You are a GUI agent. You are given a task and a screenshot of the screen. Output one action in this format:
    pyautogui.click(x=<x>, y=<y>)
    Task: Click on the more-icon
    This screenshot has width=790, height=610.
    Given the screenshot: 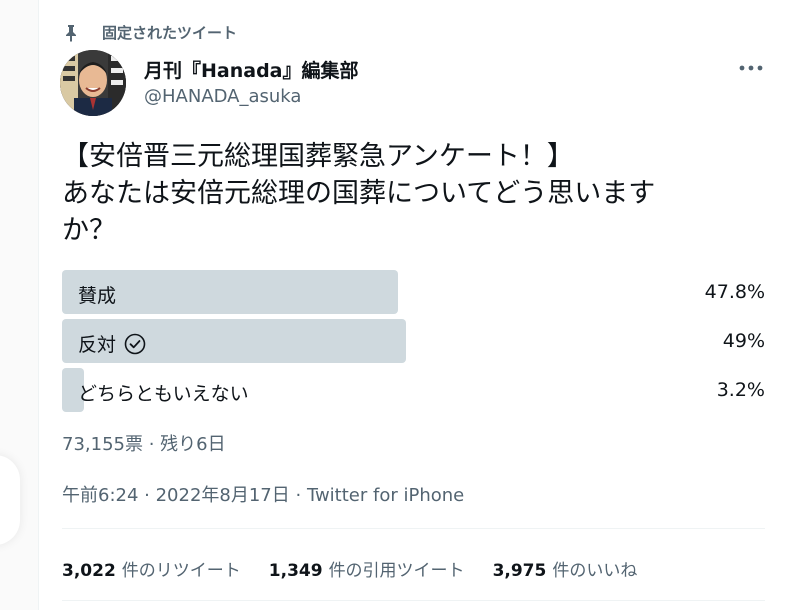 What is the action you would take?
    pyautogui.click(x=751, y=68)
    